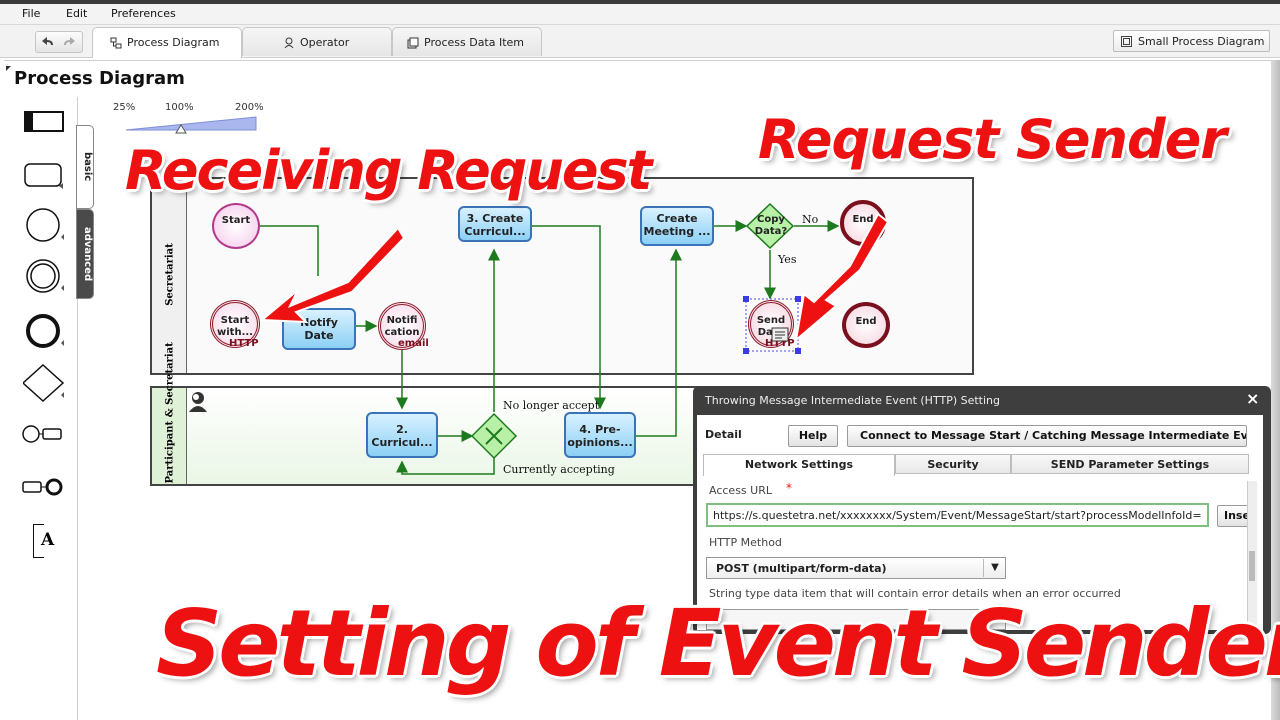 The width and height of the screenshot is (1280, 720). Describe the element at coordinates (953, 464) in the screenshot. I see `dialog-tab-security: Security` at that location.